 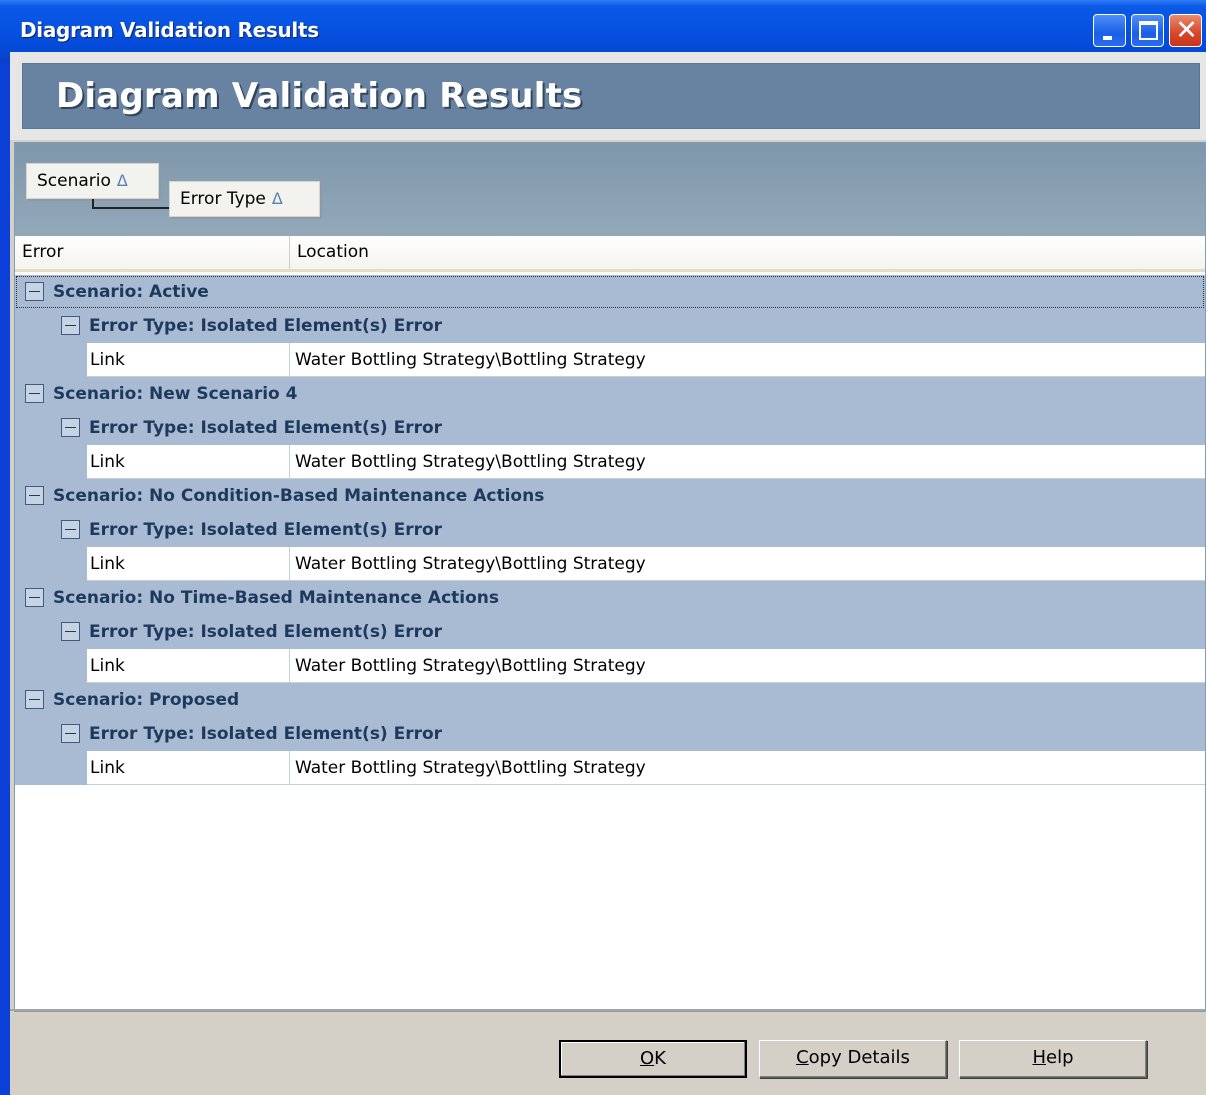 I want to click on group-chip-error-type: Error Type Δ, so click(x=244, y=199).